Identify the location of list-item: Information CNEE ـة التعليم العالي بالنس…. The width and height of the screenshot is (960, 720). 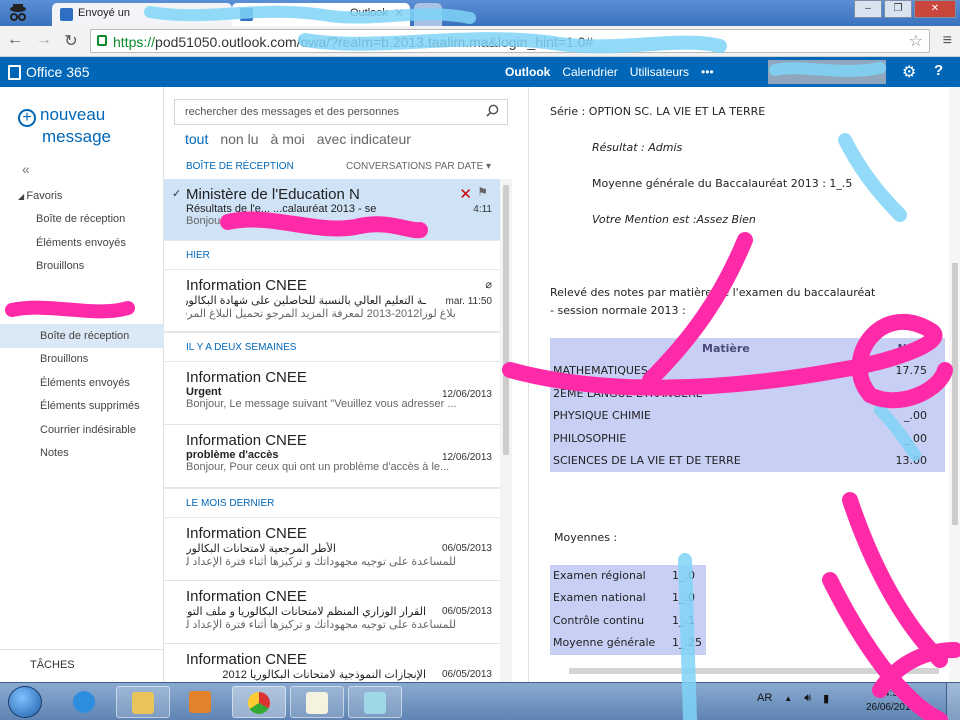
(332, 301).